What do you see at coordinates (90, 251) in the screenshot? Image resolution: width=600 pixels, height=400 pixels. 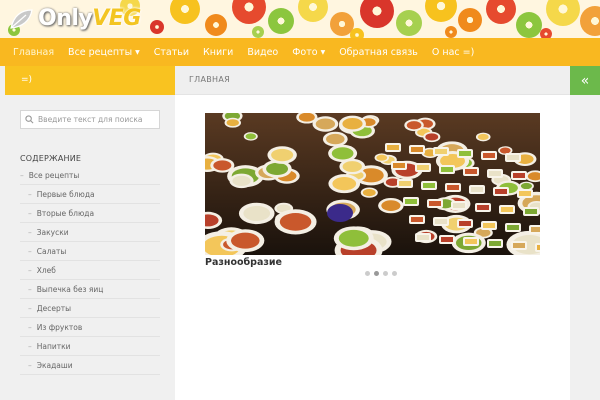 I see `category-link: – Салаты` at bounding box center [90, 251].